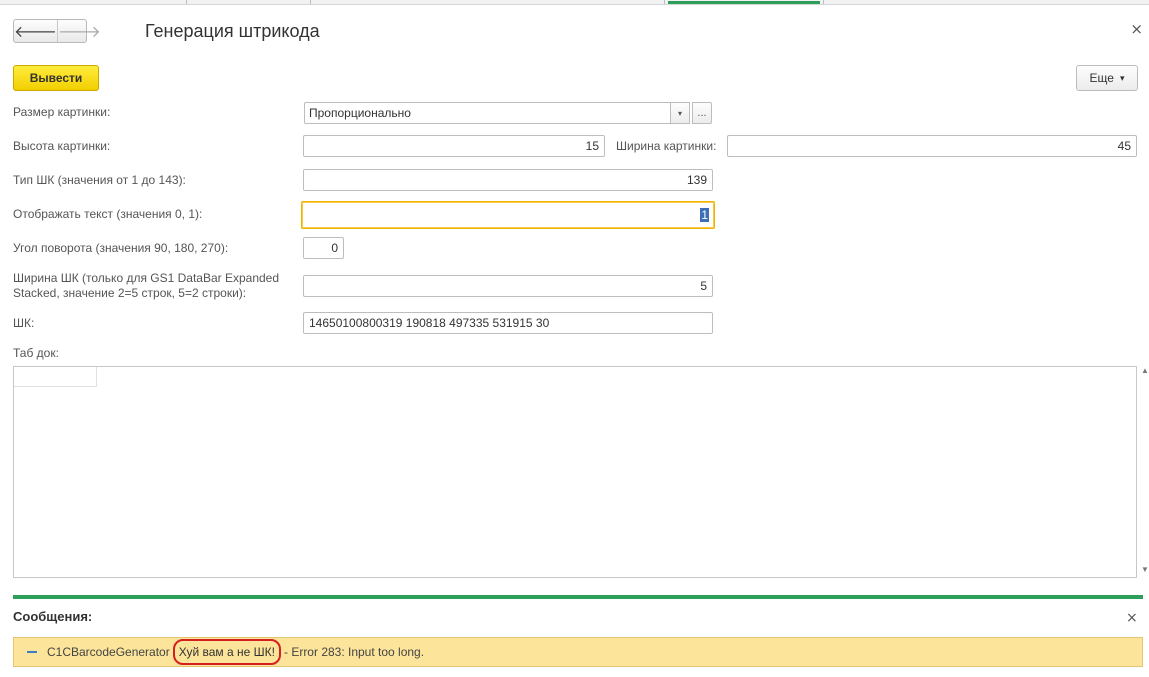  Describe the element at coordinates (226, 652) in the screenshot. I see `message-highlight: Хуй вам а не ШК!` at that location.